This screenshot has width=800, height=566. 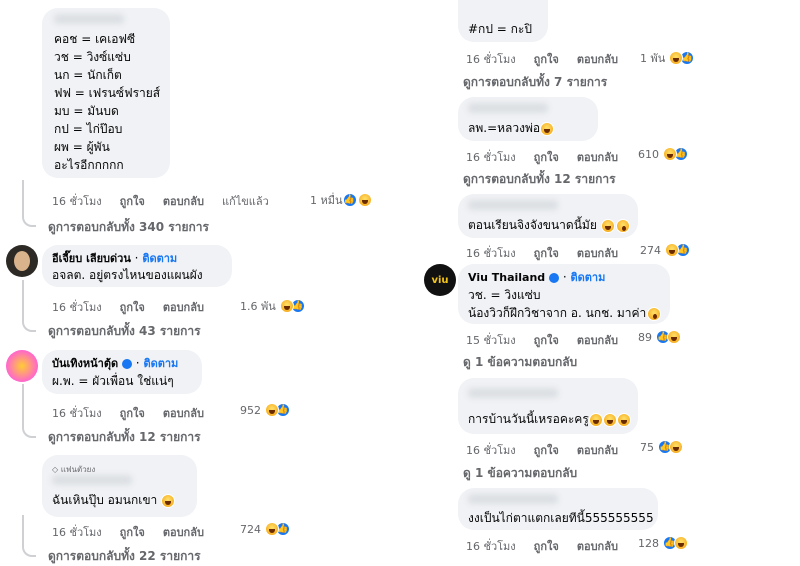 I want to click on reaction-summary: 1.6 พัน 👍, so click(x=272, y=306).